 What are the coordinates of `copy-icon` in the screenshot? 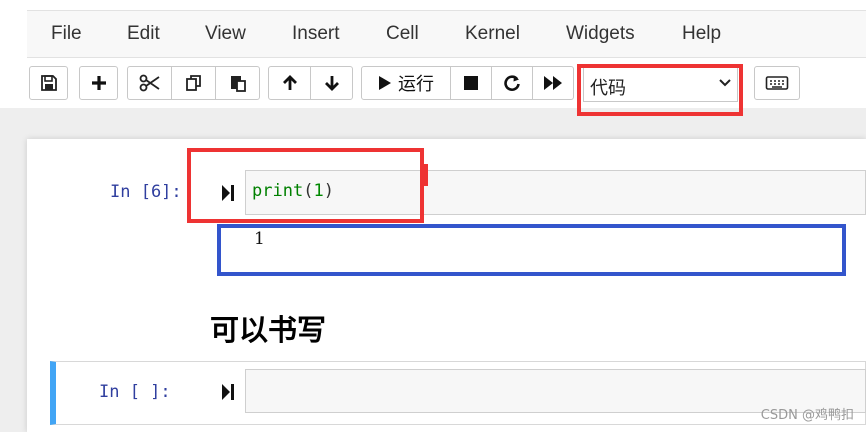 It's located at (193, 83).